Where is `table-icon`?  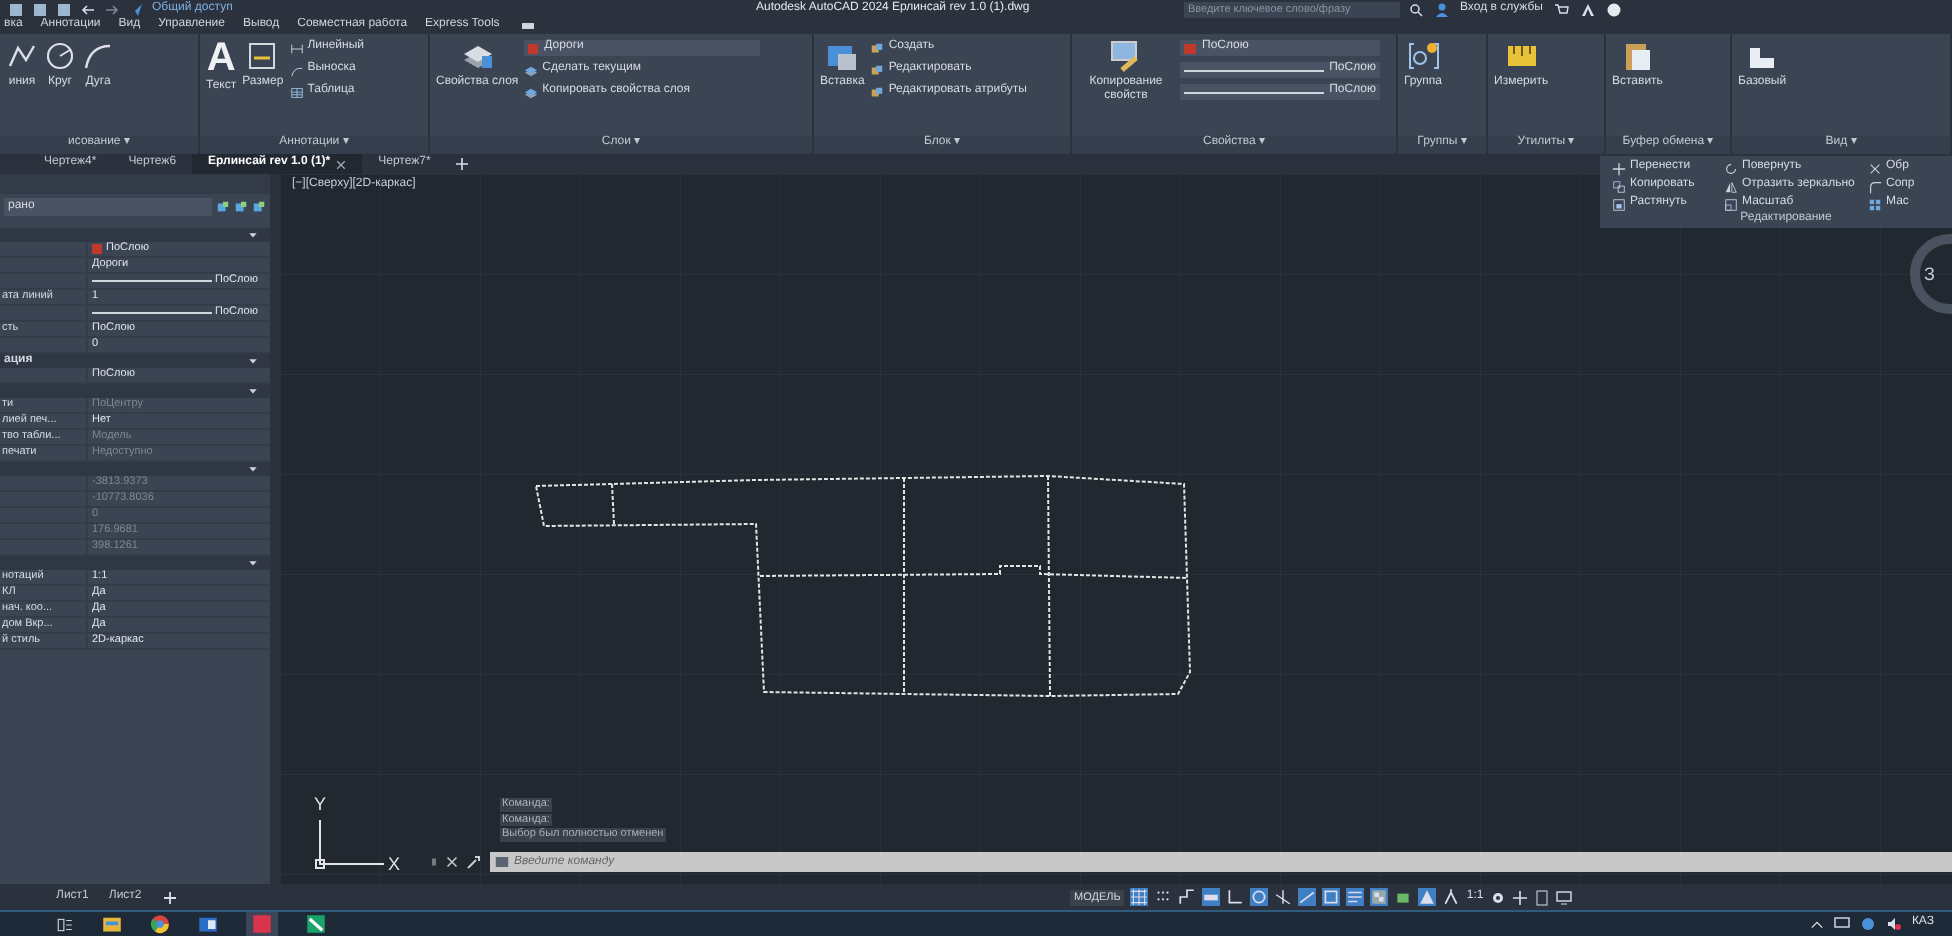 table-icon is located at coordinates (296, 92).